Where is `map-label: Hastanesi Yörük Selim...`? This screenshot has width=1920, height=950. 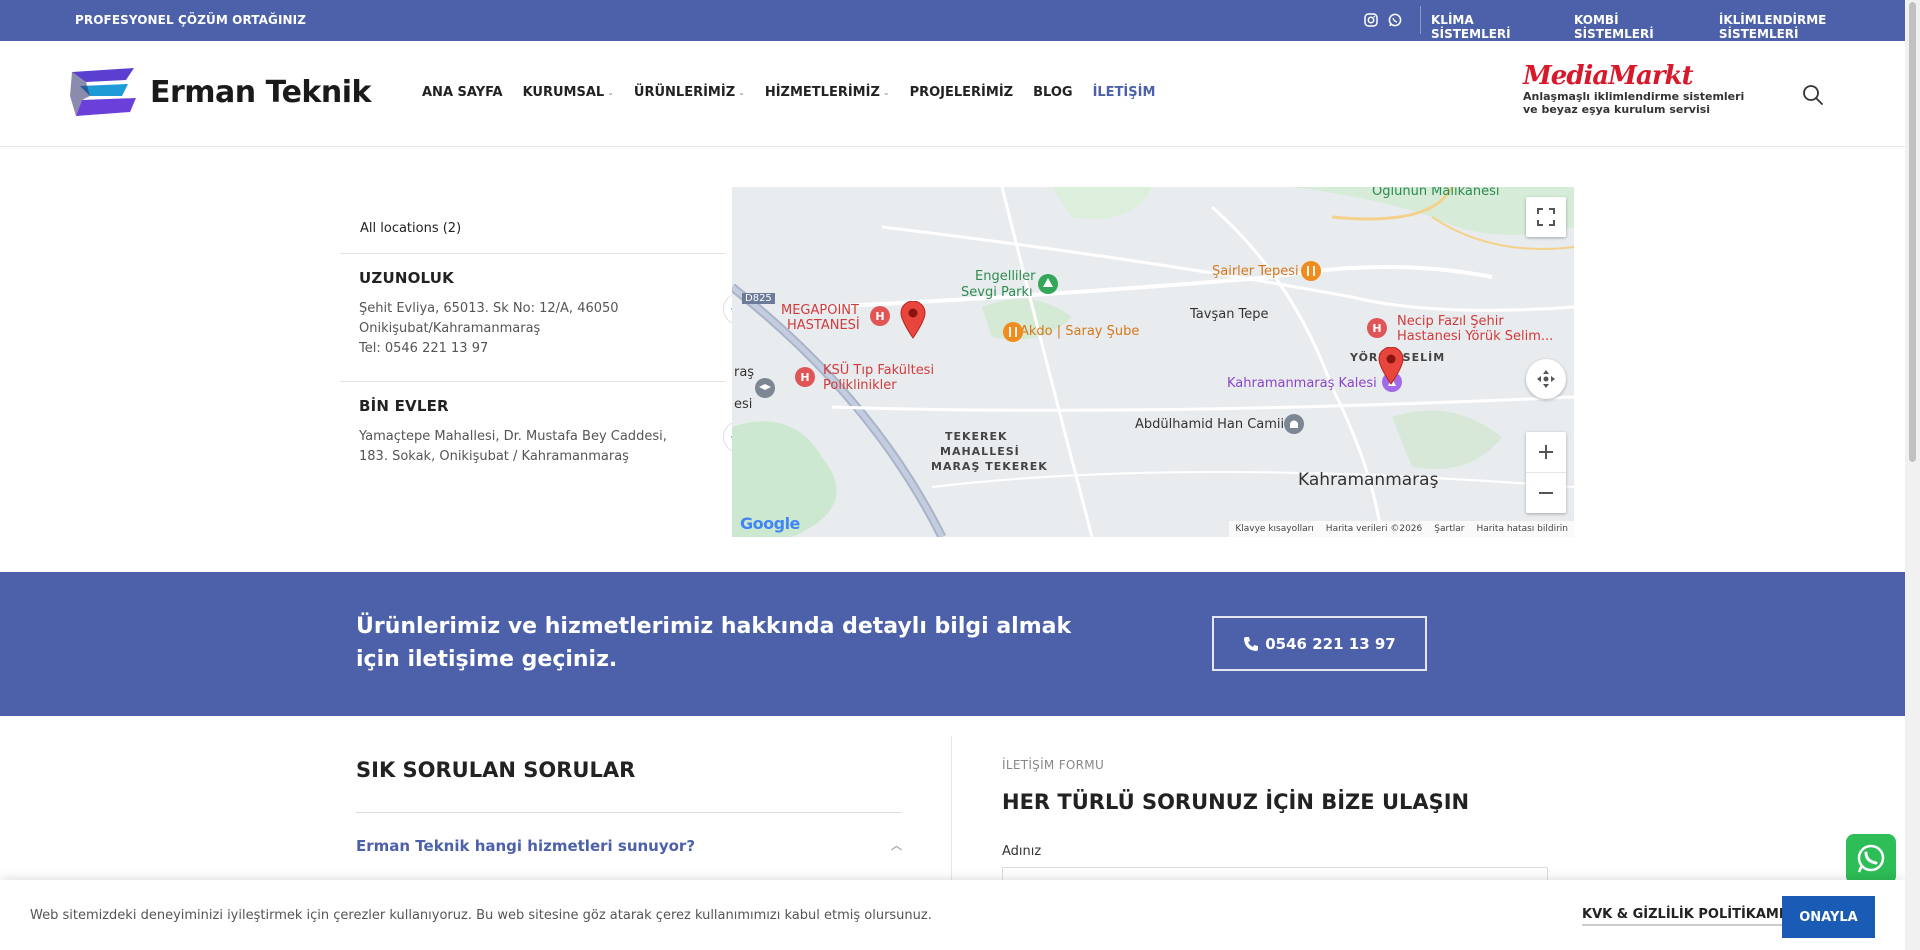
map-label: Hastanesi Yörük Selim... is located at coordinates (1475, 336).